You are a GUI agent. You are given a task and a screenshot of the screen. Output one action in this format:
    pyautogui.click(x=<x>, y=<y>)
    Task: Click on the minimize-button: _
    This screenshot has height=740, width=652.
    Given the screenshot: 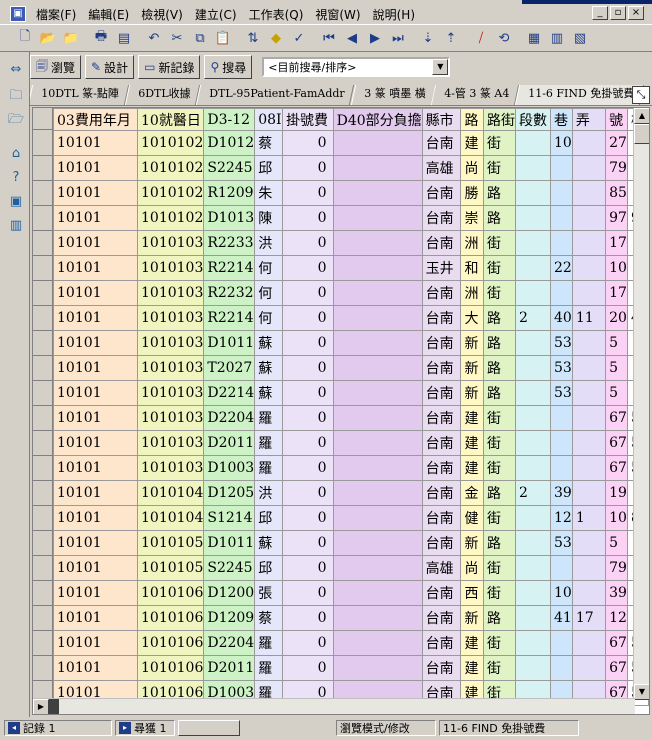 What is the action you would take?
    pyautogui.click(x=600, y=13)
    